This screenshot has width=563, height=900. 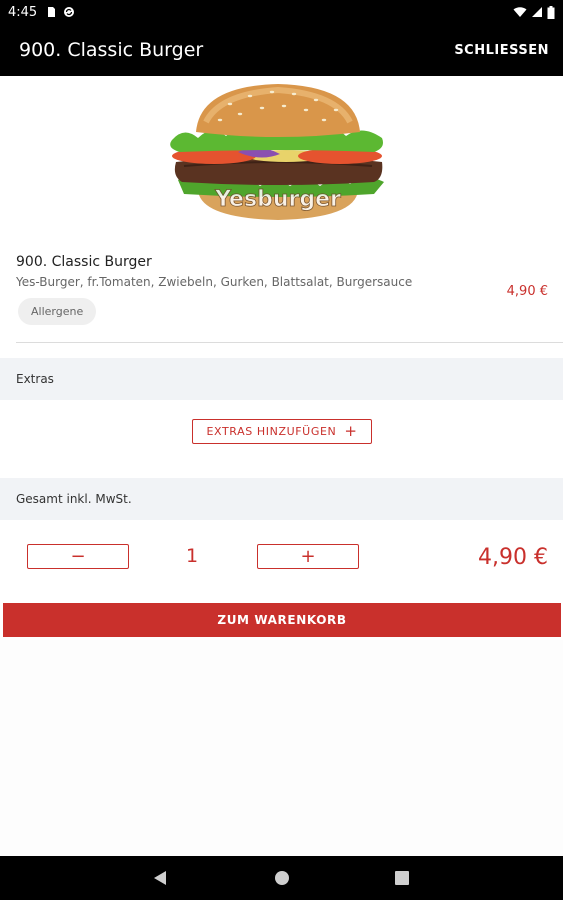 I want to click on battery-icon, so click(x=551, y=12).